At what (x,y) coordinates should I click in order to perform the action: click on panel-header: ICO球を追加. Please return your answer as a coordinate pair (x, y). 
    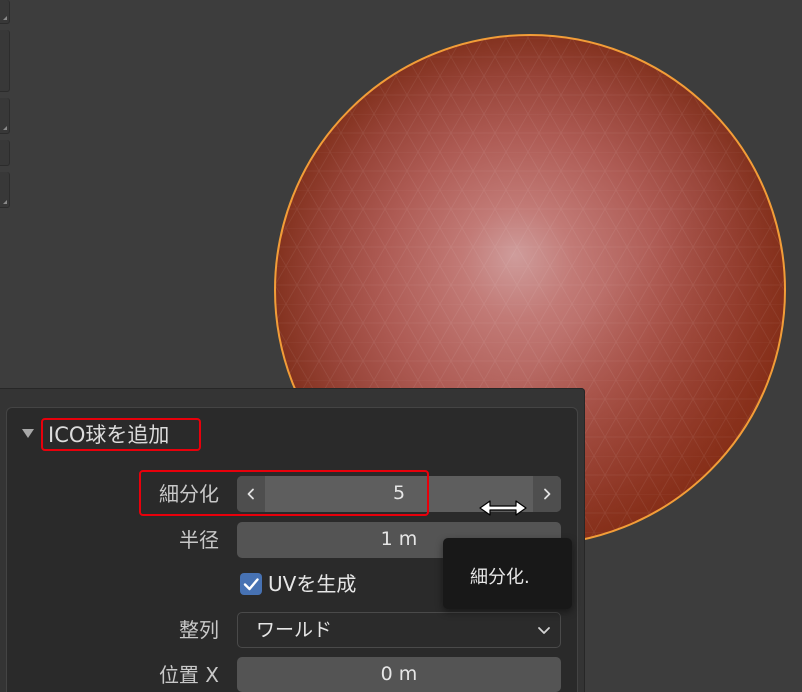
    Looking at the image, I should click on (292, 435).